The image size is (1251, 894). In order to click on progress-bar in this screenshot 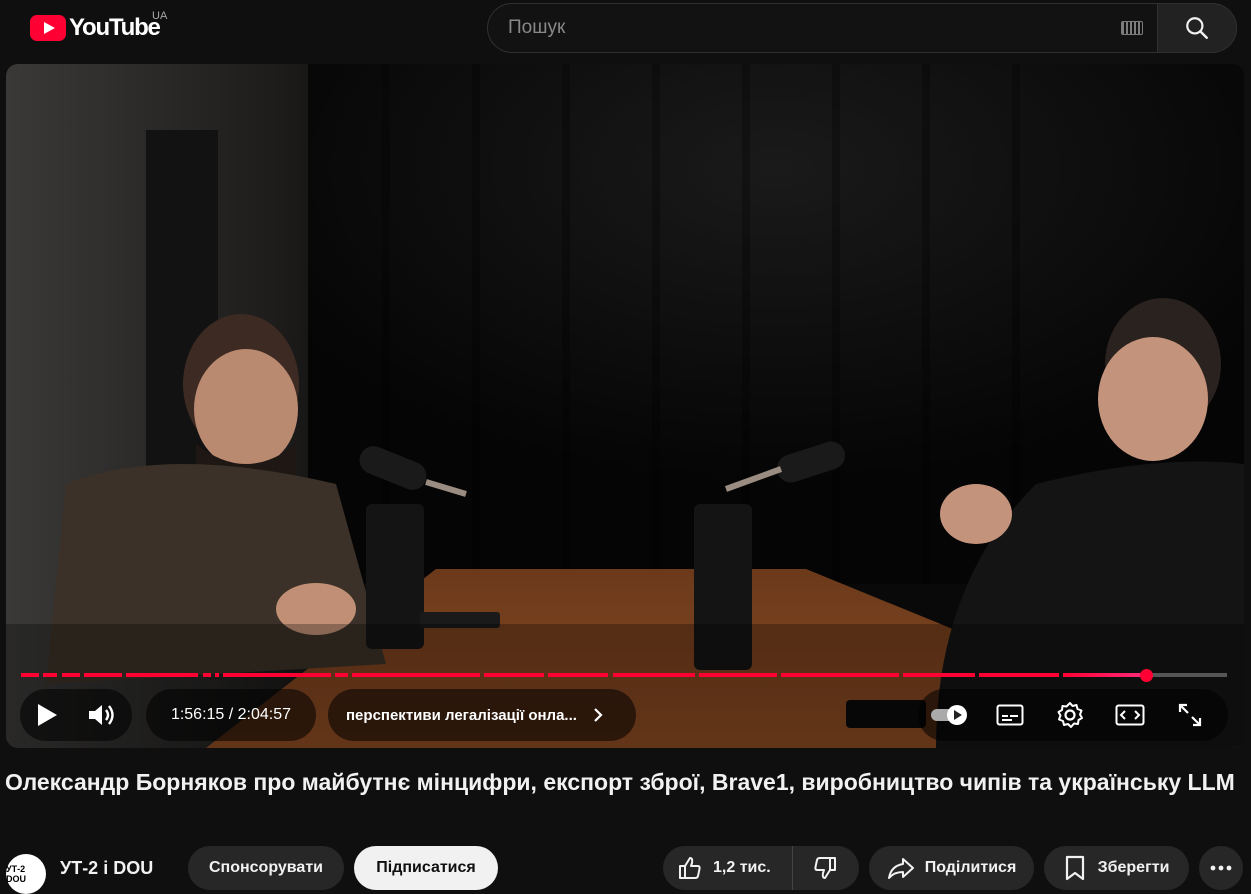, I will do `click(624, 675)`.